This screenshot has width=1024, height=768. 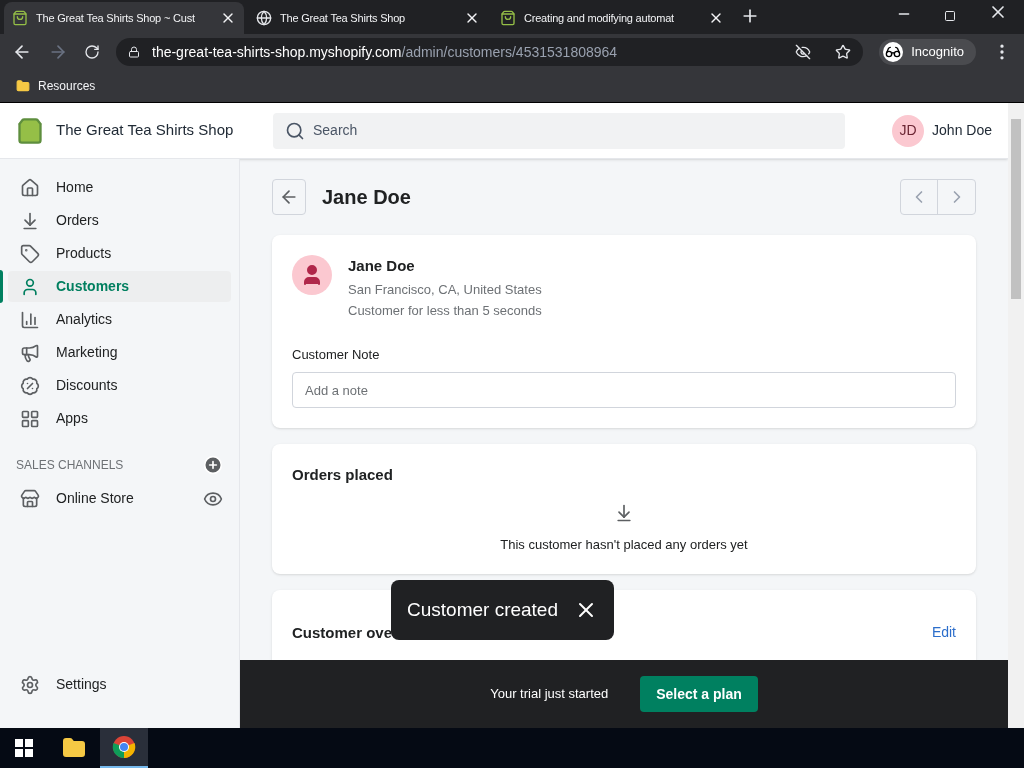 I want to click on user-menu: JD John Doe, so click(x=942, y=130).